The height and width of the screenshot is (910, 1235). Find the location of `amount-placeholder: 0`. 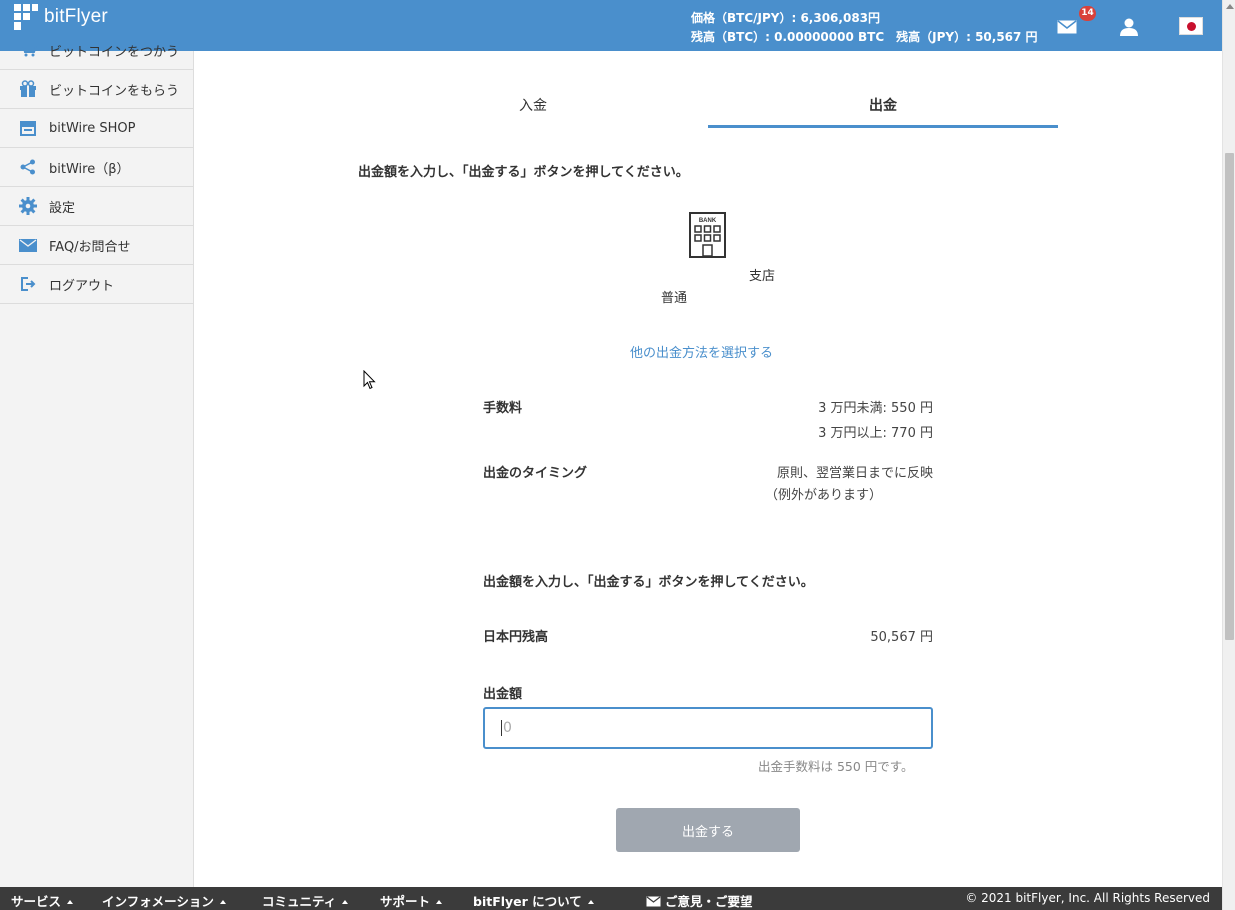

amount-placeholder: 0 is located at coordinates (507, 728).